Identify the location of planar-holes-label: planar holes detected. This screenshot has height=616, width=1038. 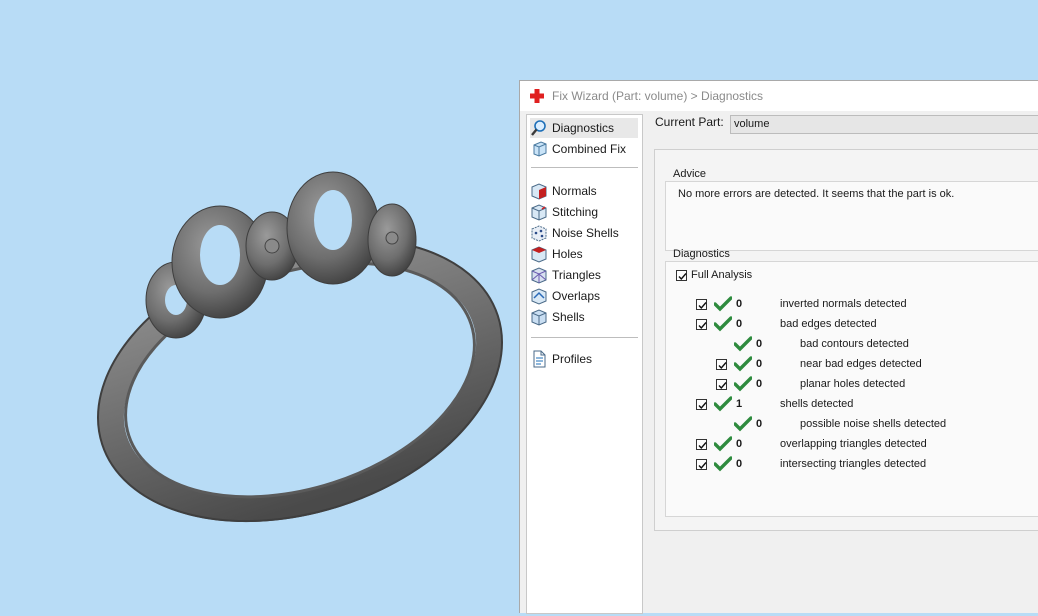
(853, 384).